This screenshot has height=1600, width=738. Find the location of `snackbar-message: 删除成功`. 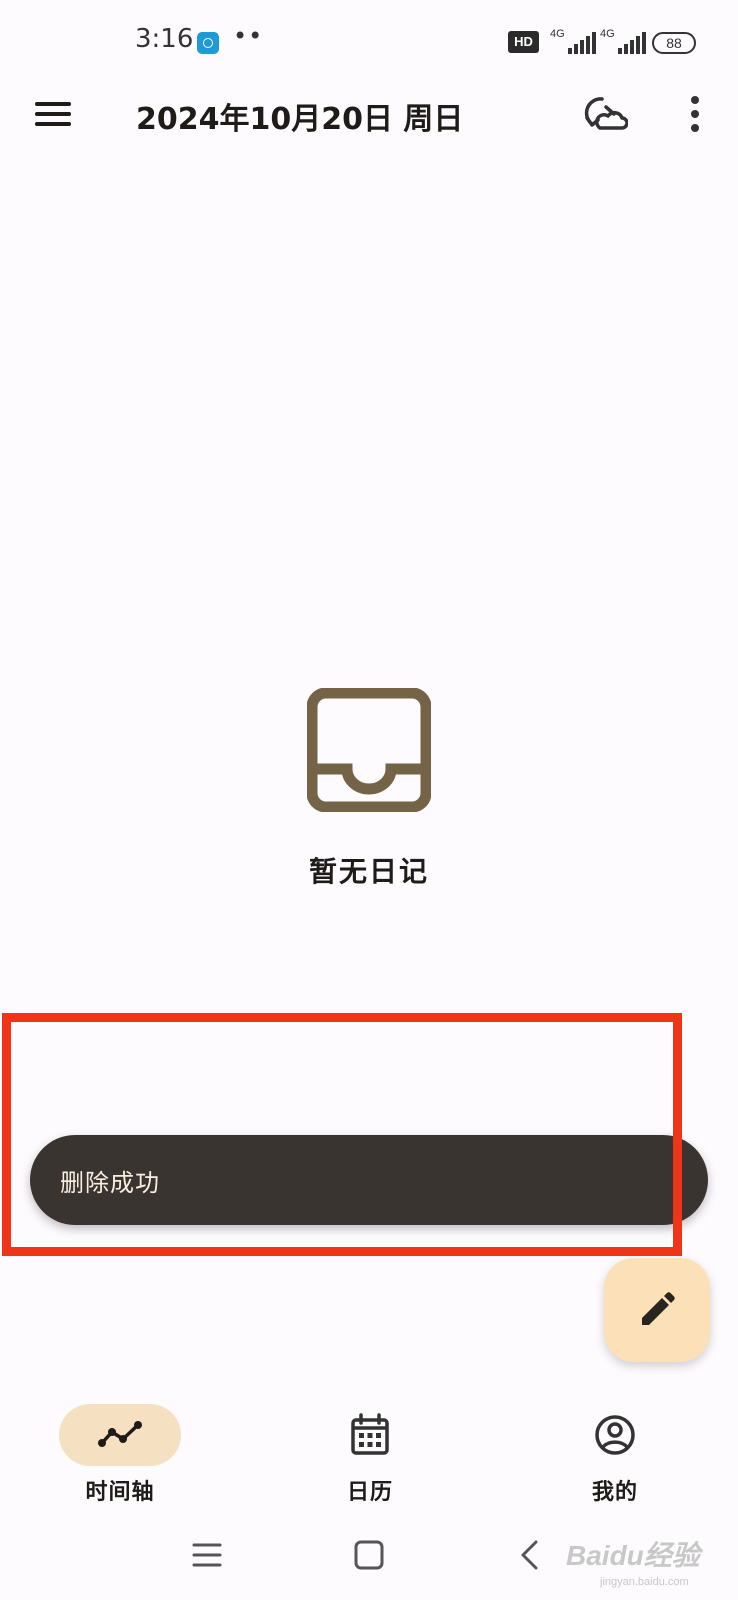

snackbar-message: 删除成功 is located at coordinates (110, 1183).